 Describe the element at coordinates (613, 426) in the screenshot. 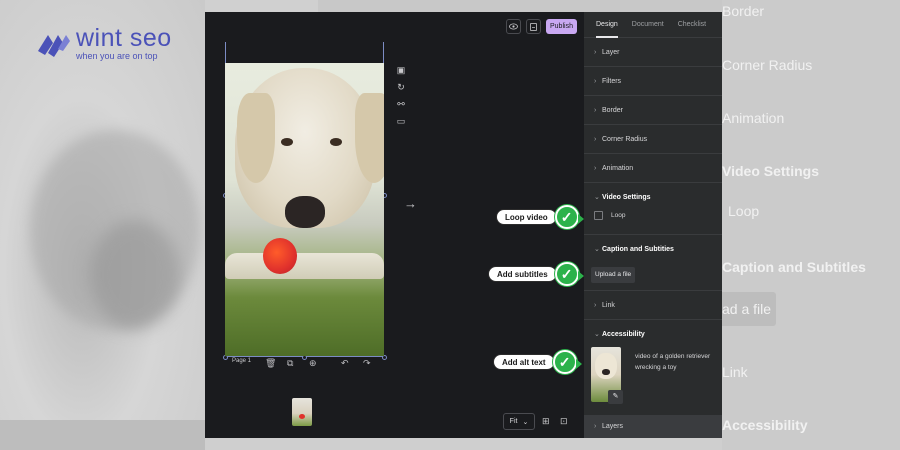

I see `layers-title: Layers` at that location.